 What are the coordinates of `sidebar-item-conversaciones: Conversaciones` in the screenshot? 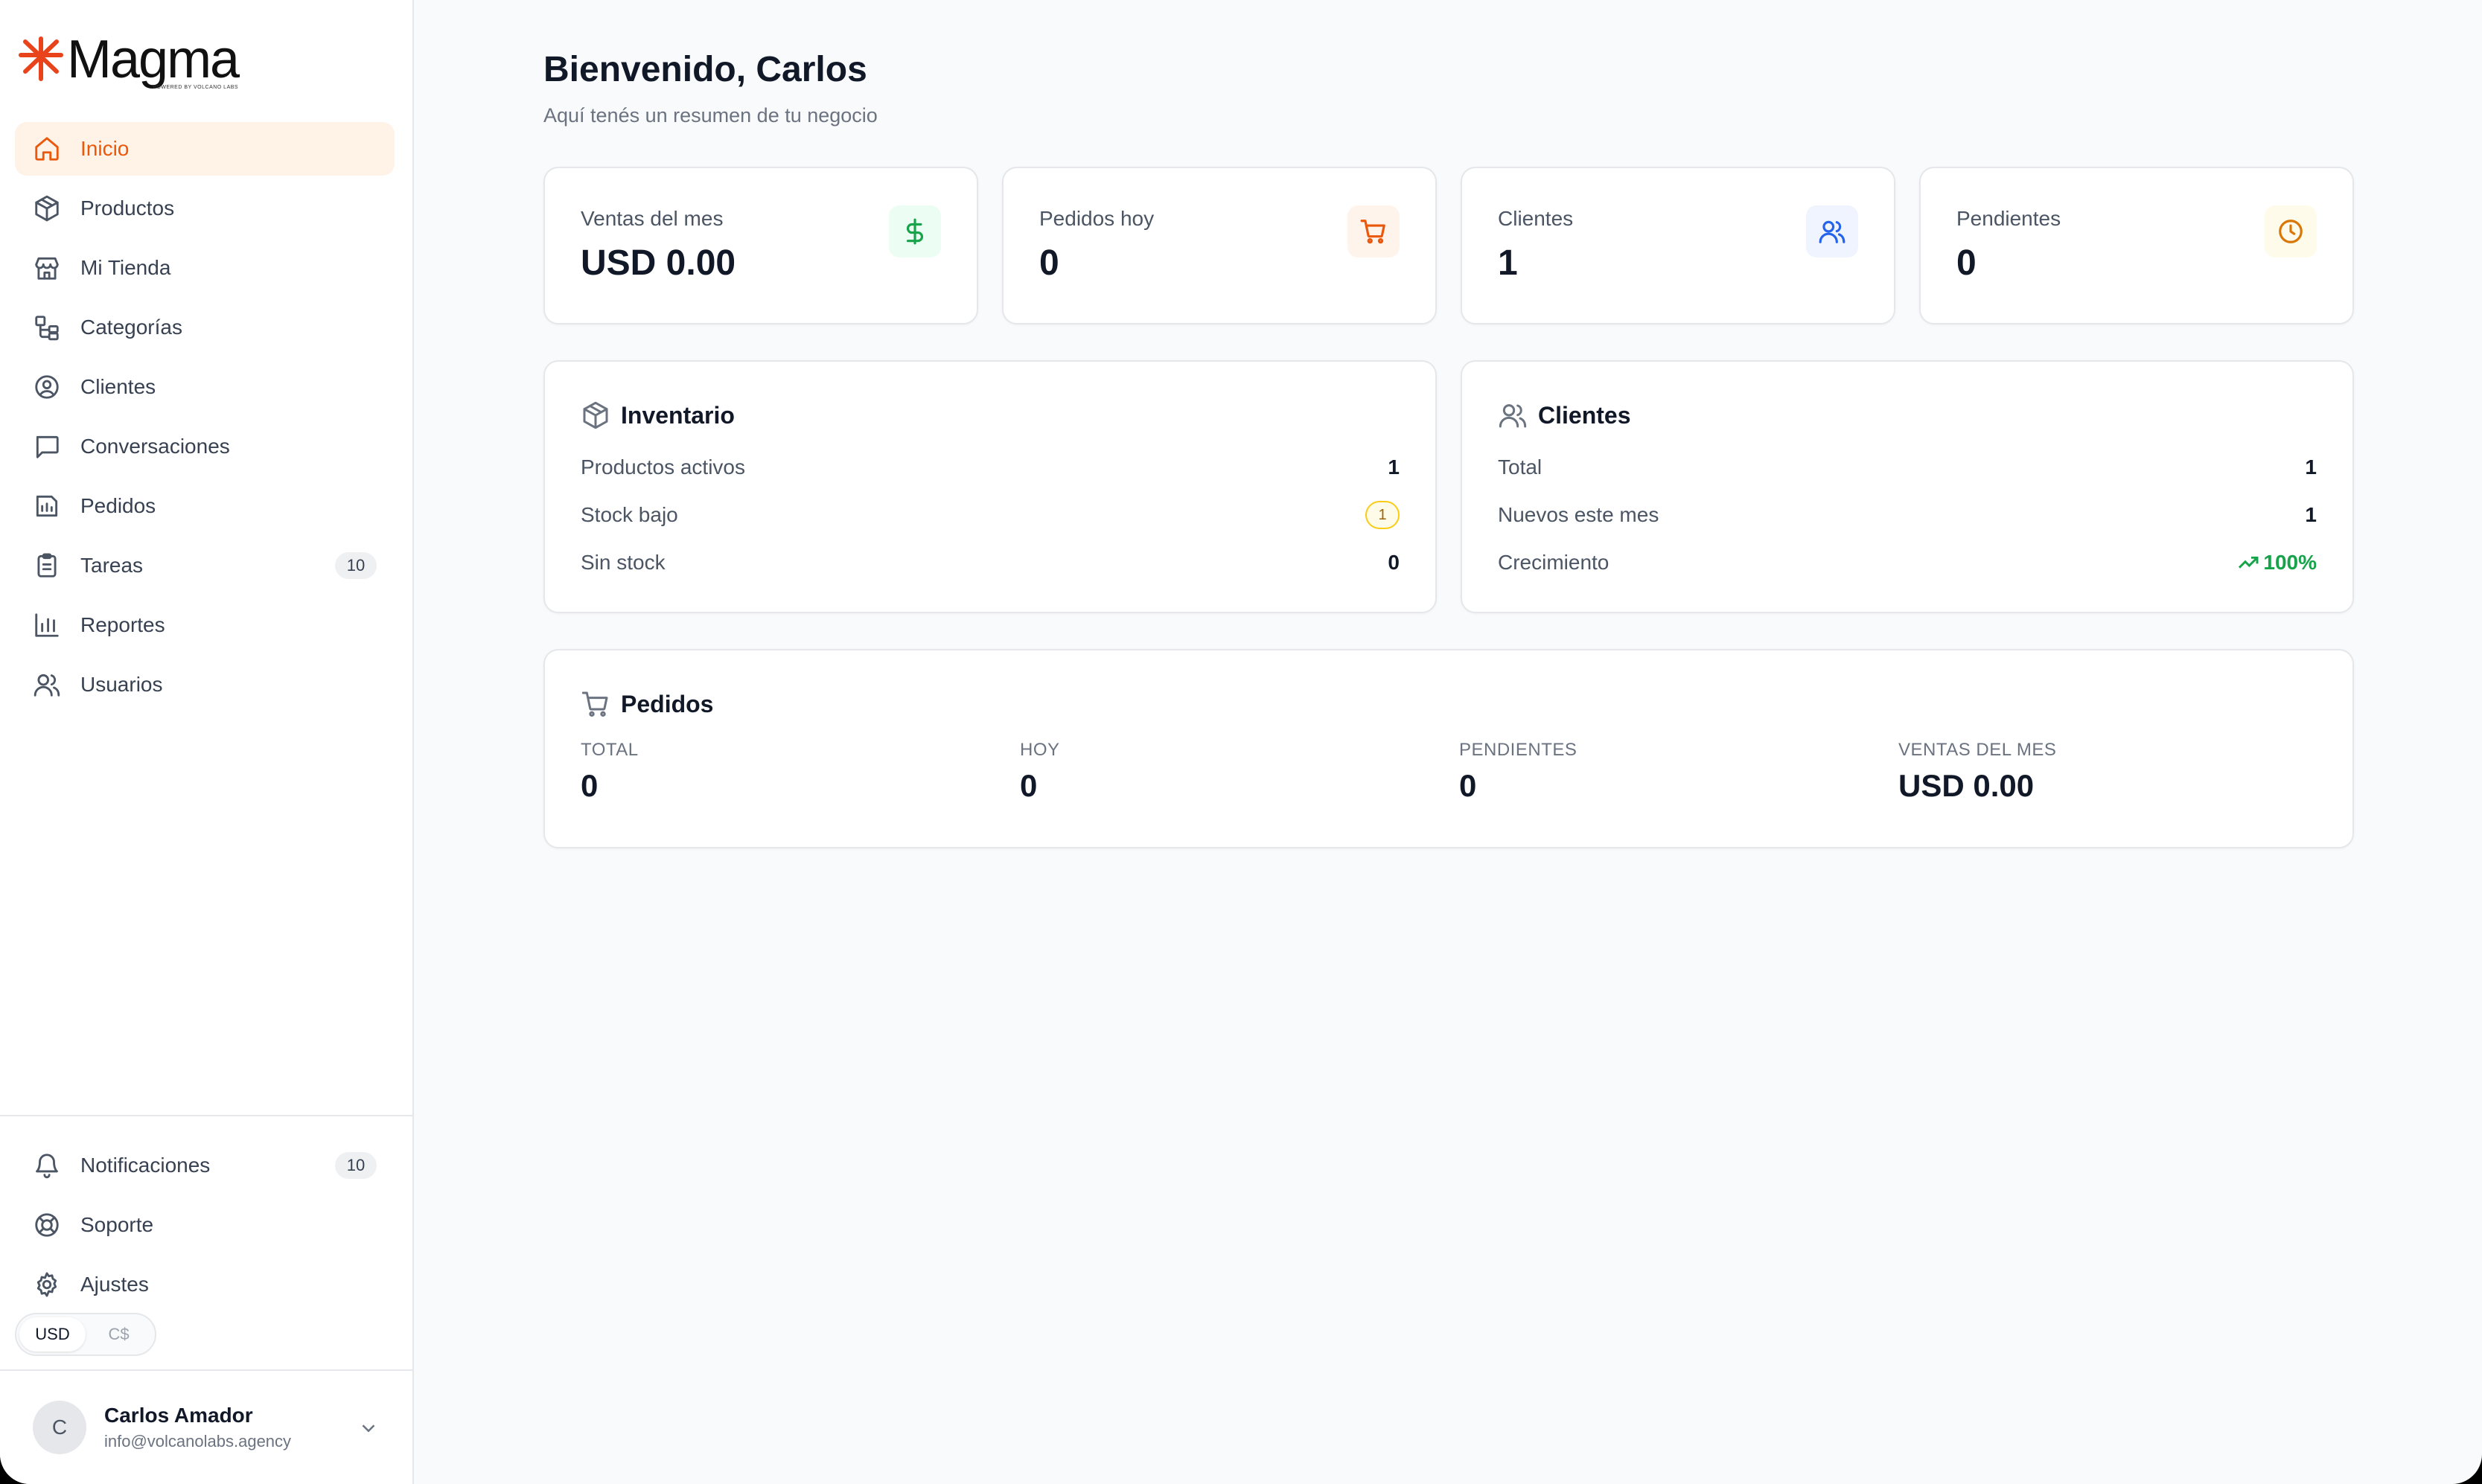 It's located at (205, 446).